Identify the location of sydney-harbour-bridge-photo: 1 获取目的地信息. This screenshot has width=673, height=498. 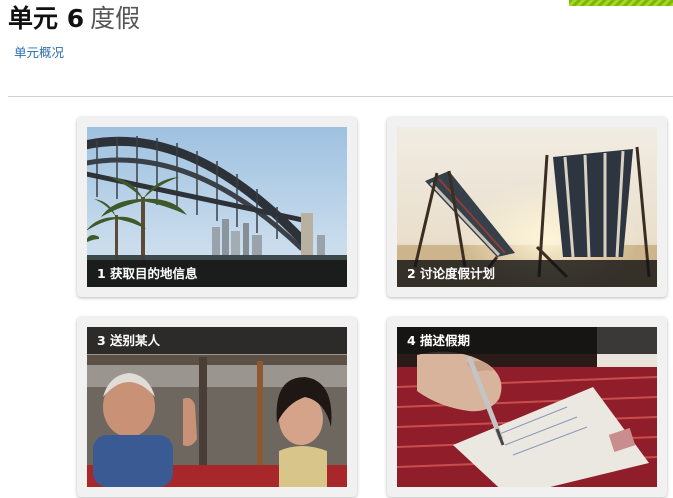
(217, 207).